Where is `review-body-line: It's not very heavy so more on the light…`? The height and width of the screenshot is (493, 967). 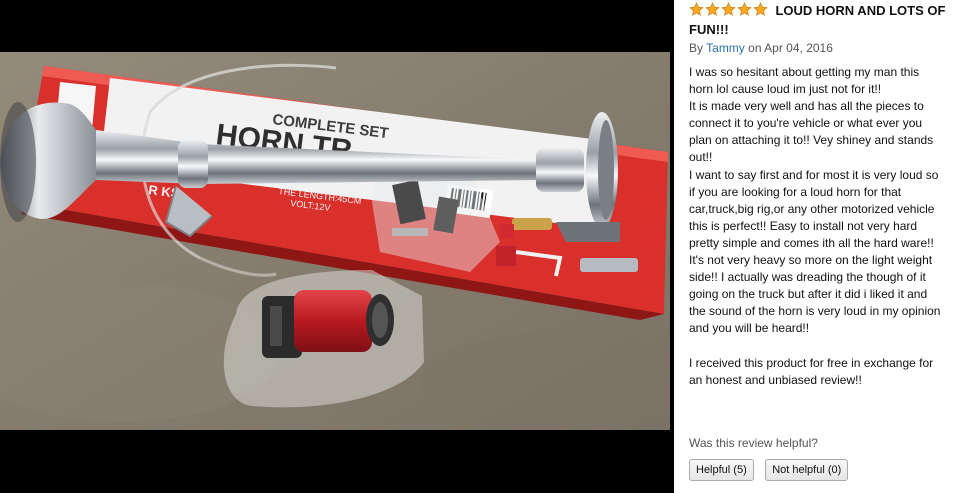
review-body-line: It's not very heavy so more on the light… is located at coordinates (811, 260).